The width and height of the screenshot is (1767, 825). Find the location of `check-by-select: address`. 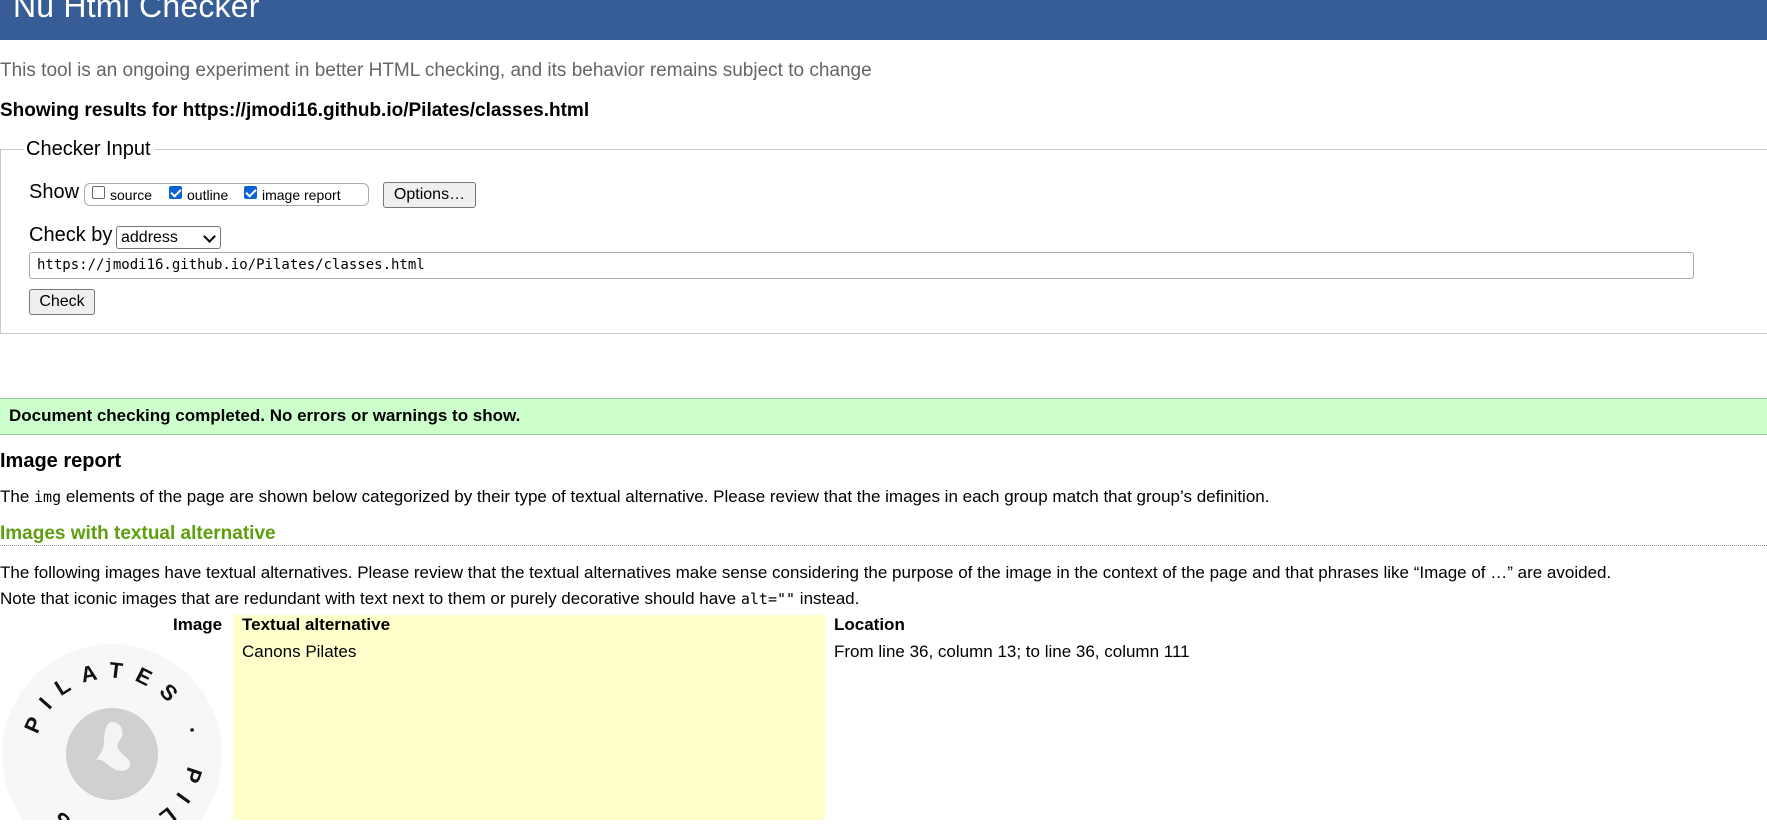

check-by-select: address is located at coordinates (168, 237).